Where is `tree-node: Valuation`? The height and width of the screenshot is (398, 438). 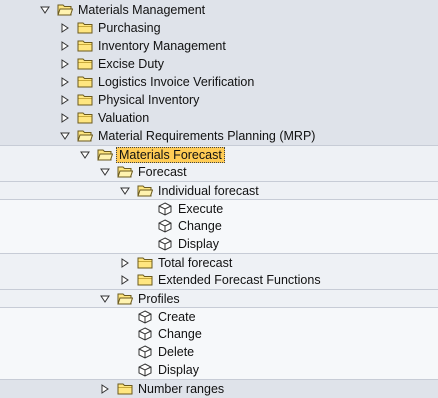
tree-node: Valuation is located at coordinates (104, 118).